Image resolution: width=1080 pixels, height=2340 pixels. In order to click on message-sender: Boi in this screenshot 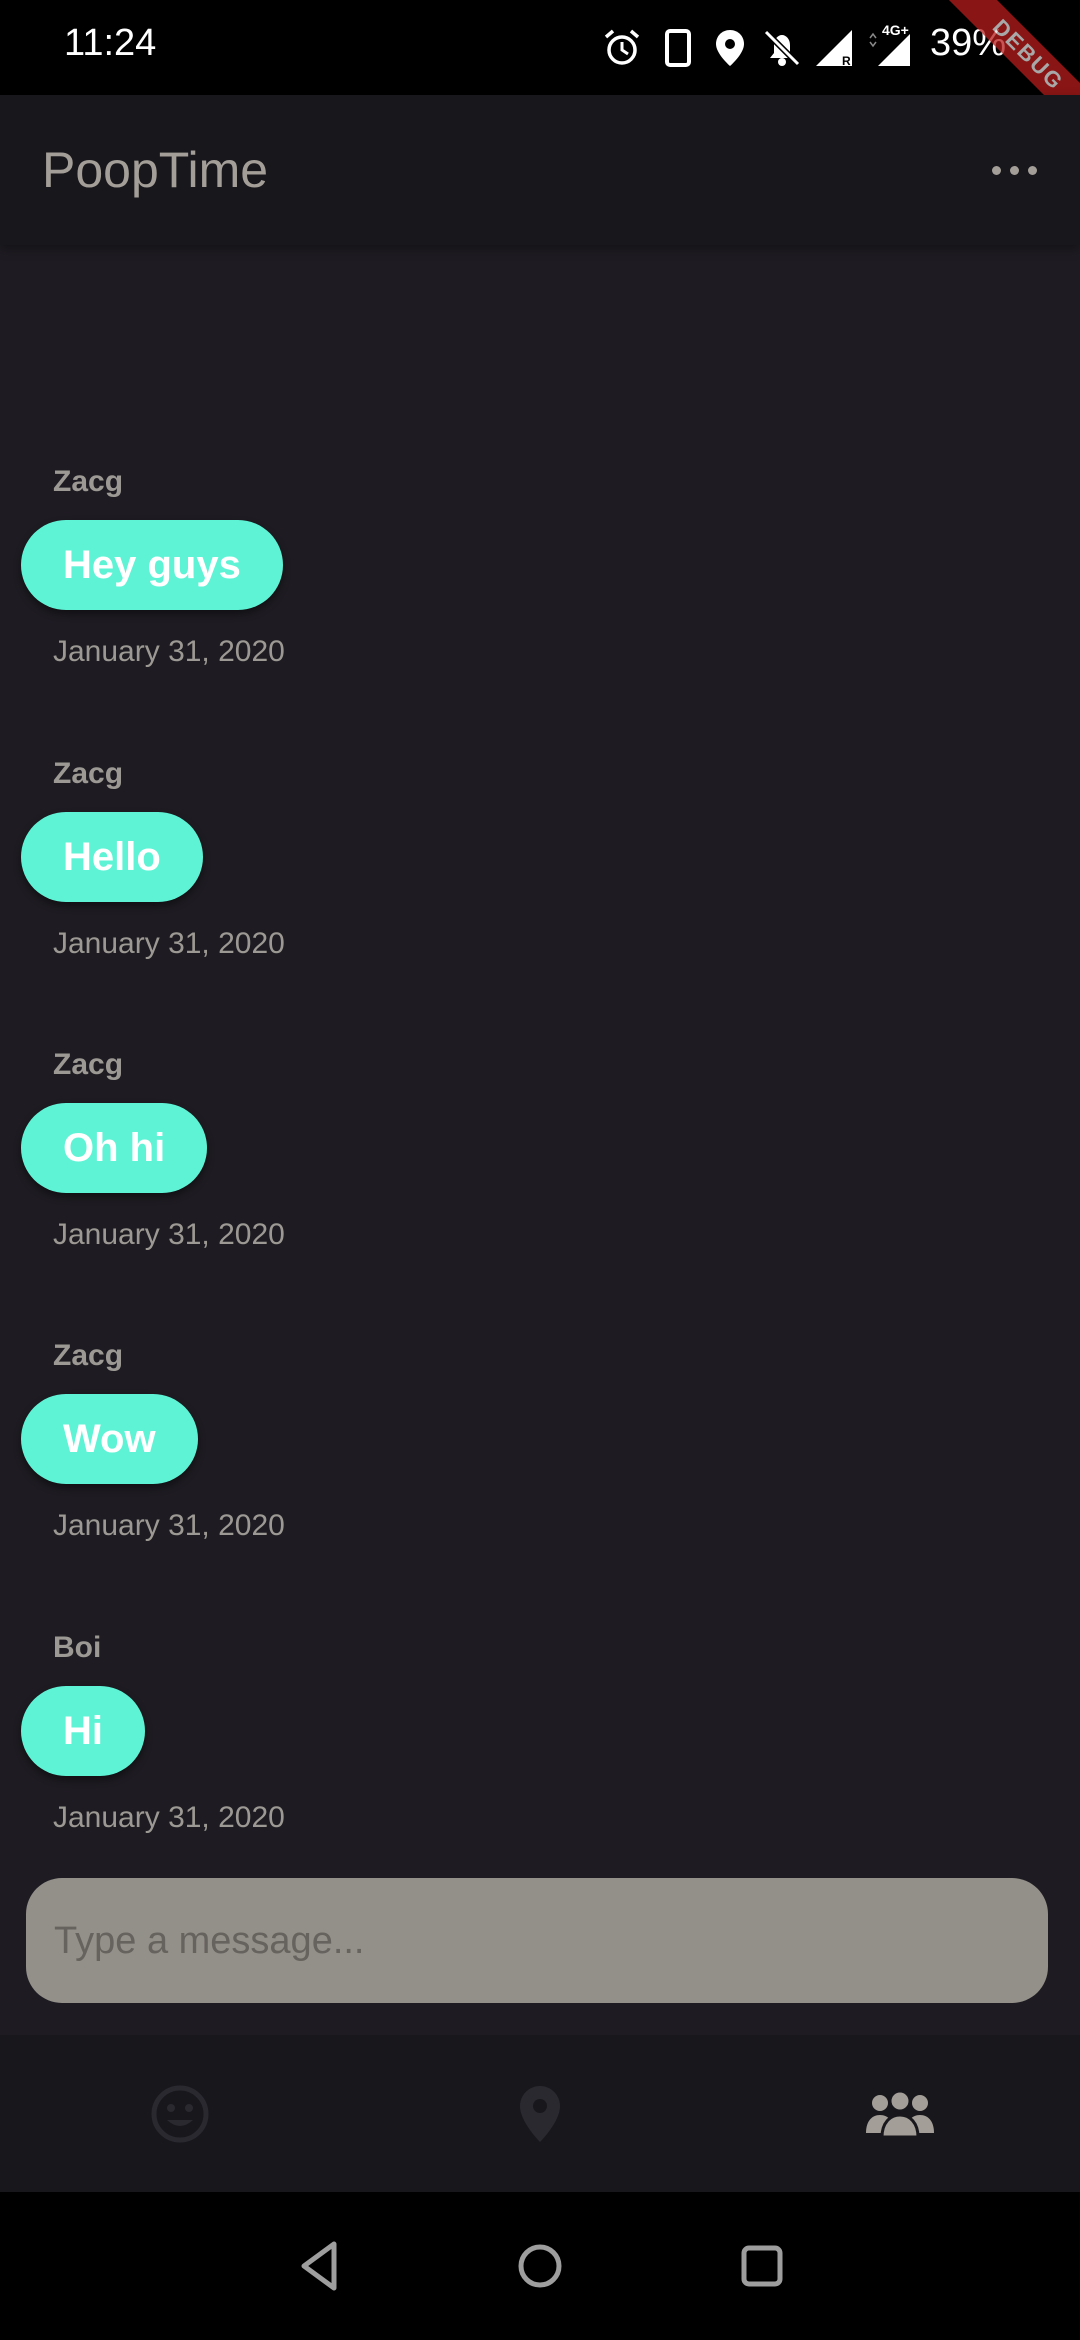, I will do `click(77, 1647)`.